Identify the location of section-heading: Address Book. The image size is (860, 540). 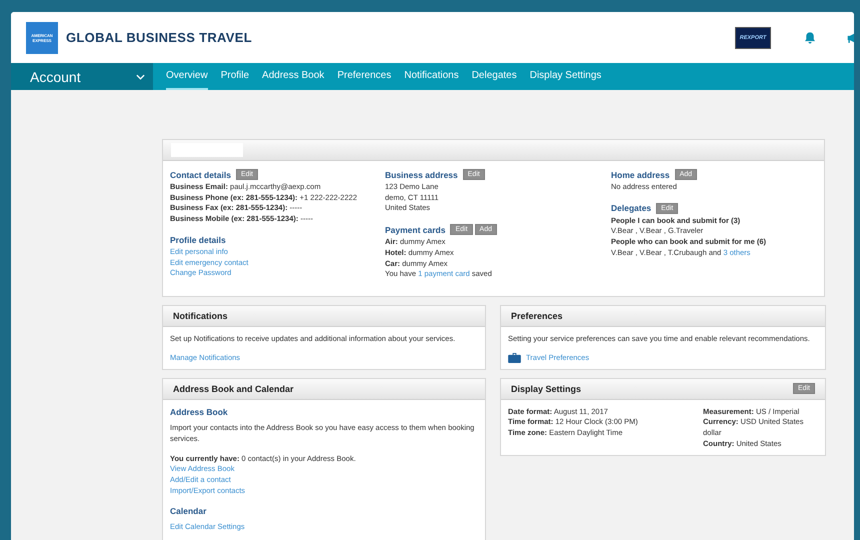
(199, 412).